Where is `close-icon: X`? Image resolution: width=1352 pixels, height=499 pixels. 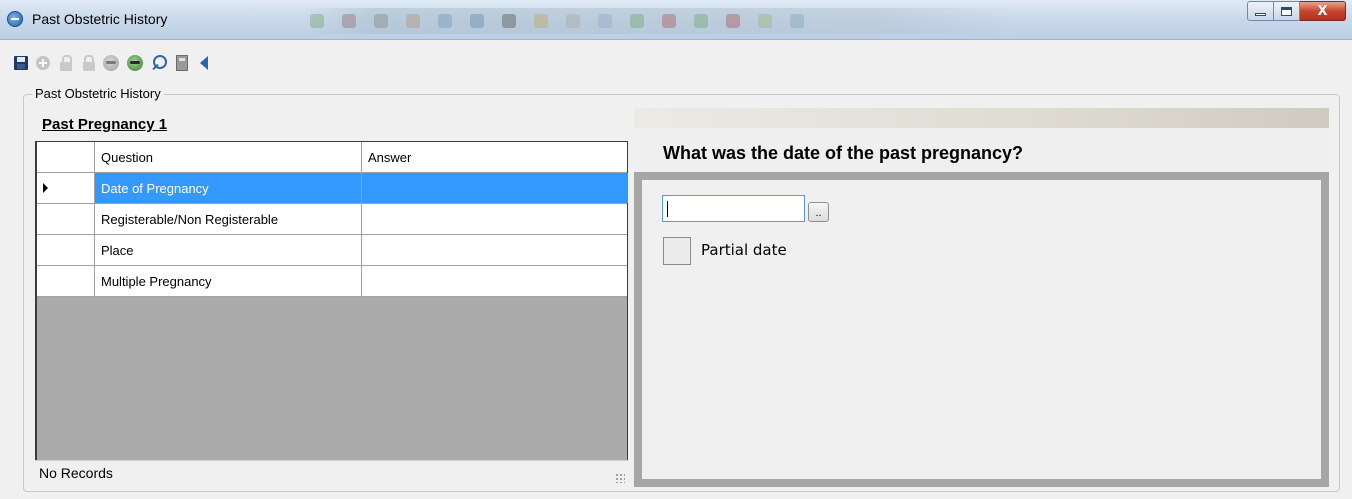 close-icon: X is located at coordinates (1322, 11).